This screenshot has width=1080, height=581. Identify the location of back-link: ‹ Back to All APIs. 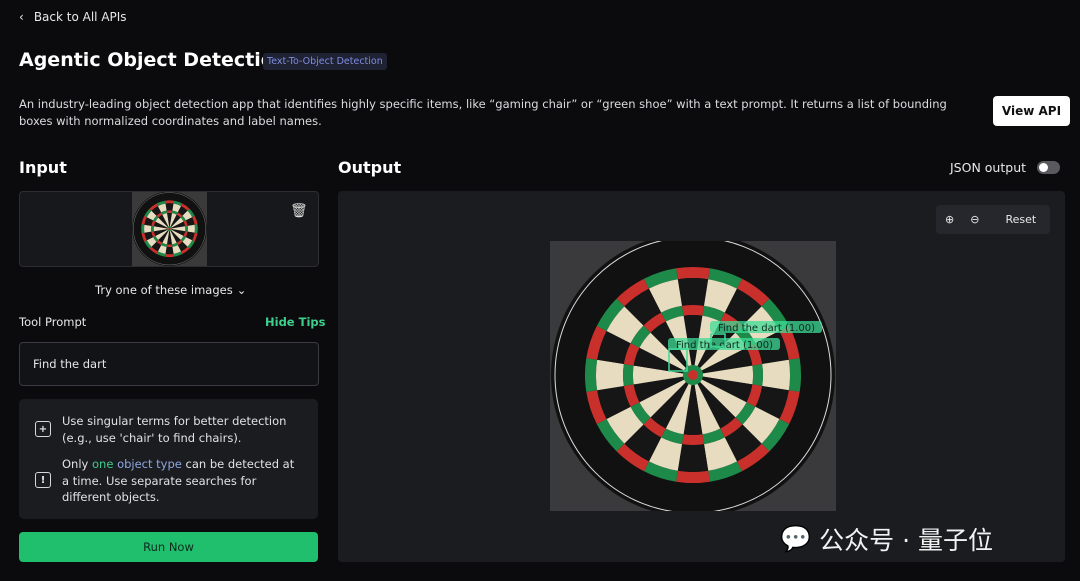
(73, 17).